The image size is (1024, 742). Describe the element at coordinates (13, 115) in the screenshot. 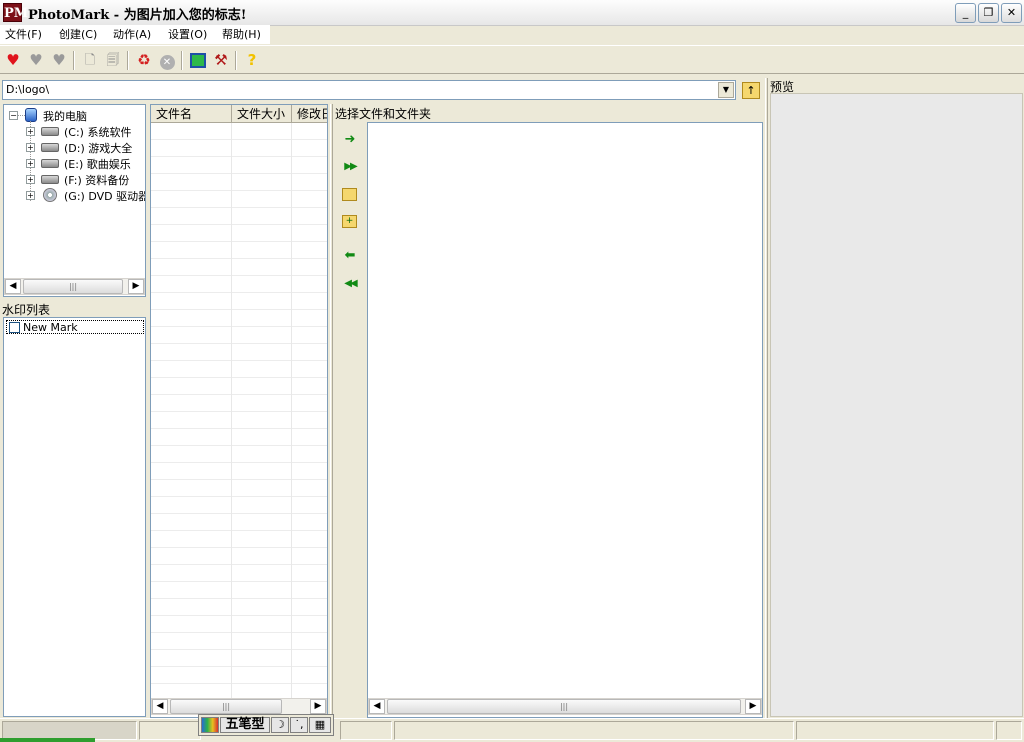

I see `collapse-icon: −` at that location.